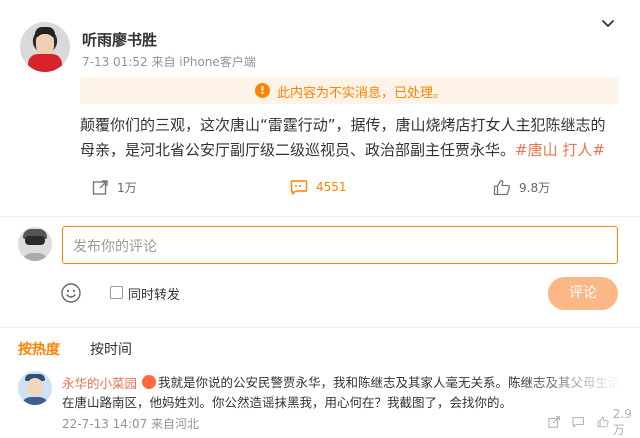  I want to click on comment-input: 发布你的评论, so click(340, 245).